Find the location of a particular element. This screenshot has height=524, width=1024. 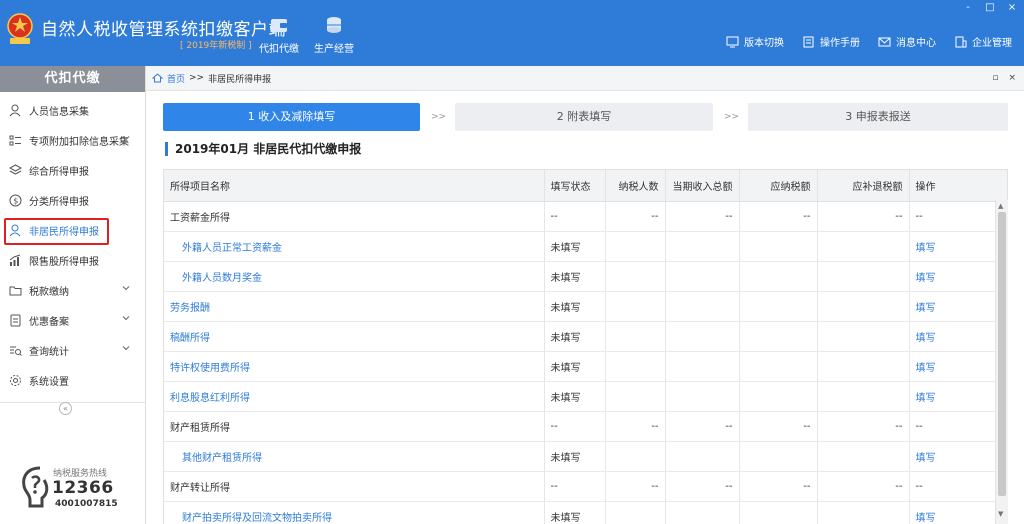

sidebar-item-personnel: 人员信息采集 is located at coordinates (72, 110).